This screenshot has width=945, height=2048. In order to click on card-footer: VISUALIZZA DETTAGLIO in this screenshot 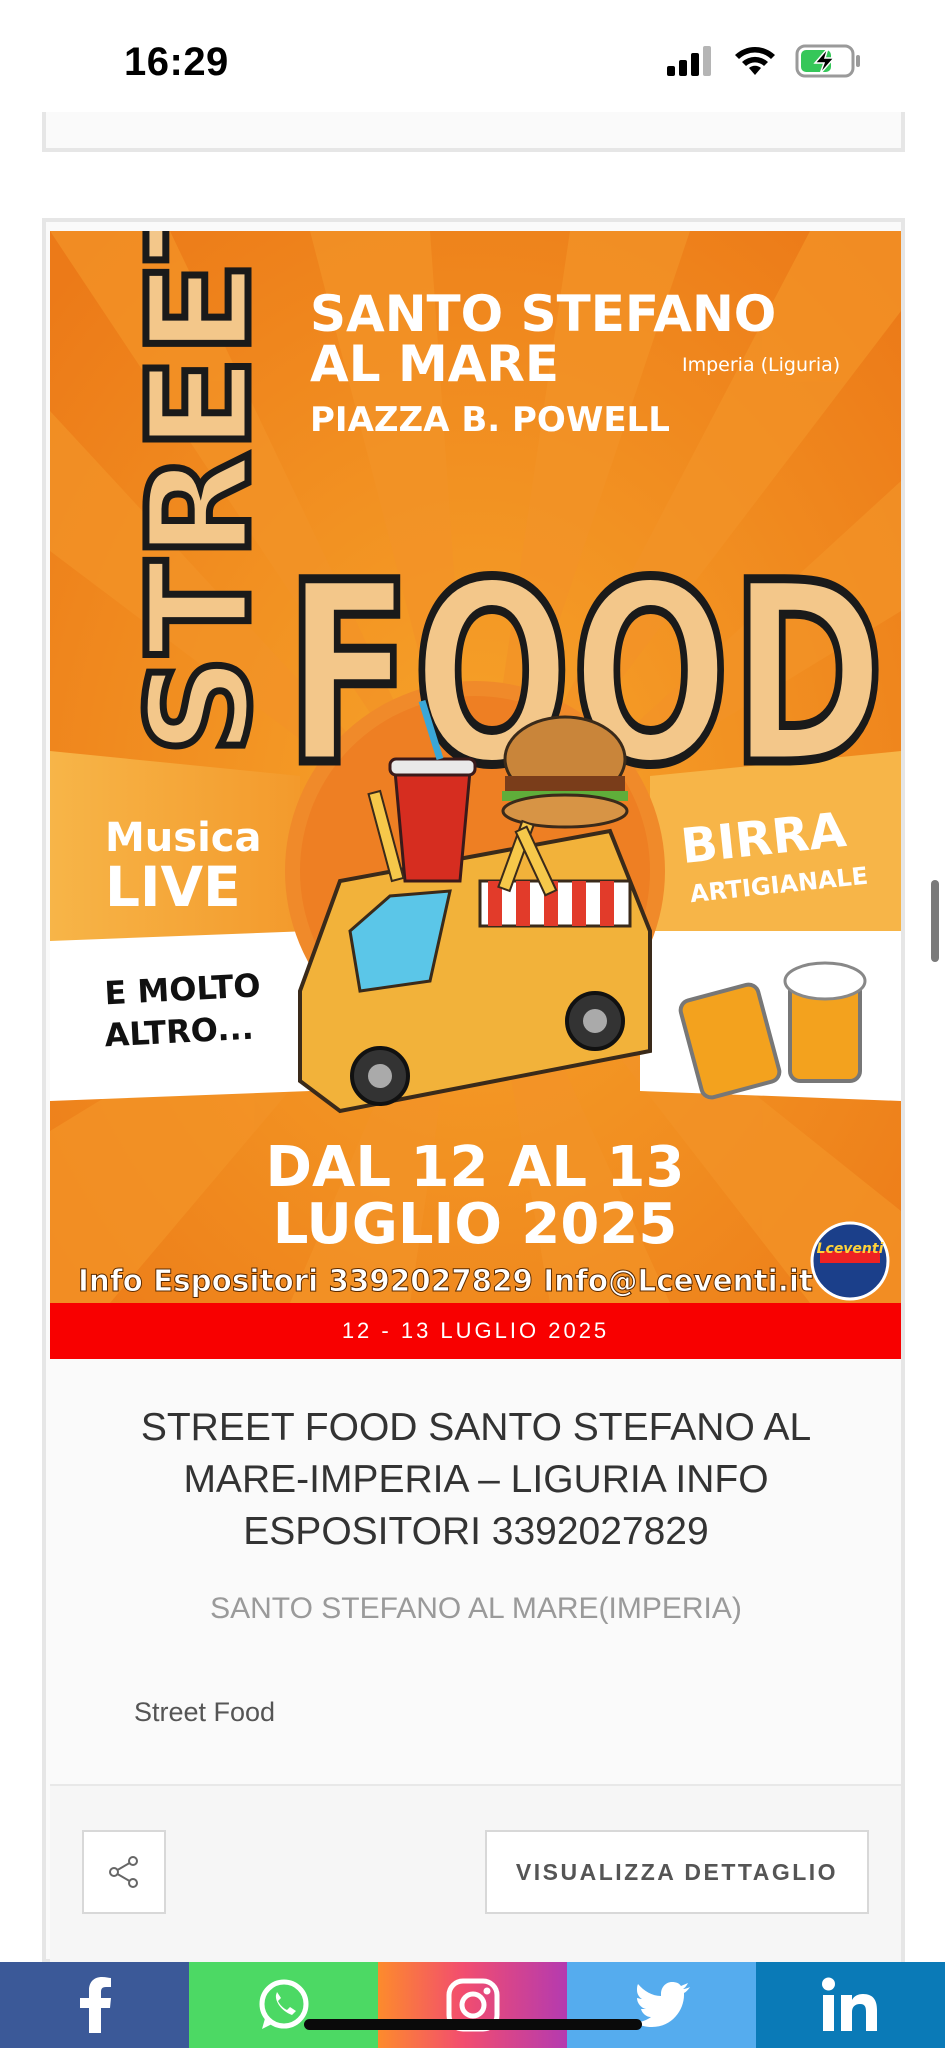, I will do `click(475, 1873)`.